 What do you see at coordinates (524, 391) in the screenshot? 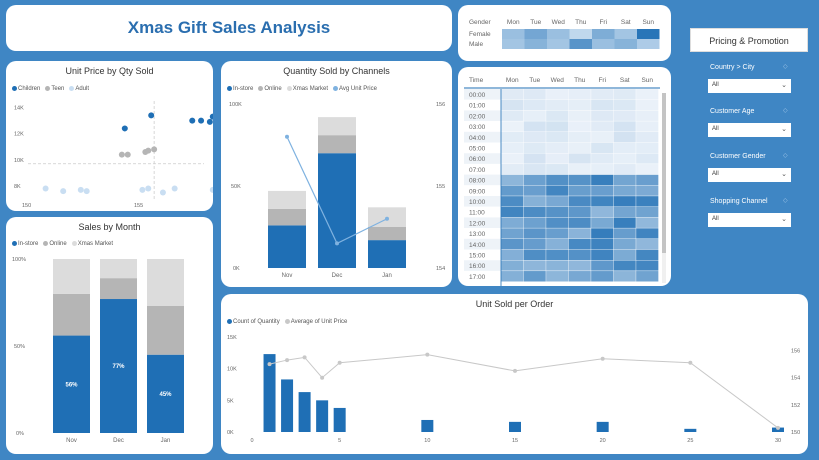
I see `avg-price-line` at bounding box center [524, 391].